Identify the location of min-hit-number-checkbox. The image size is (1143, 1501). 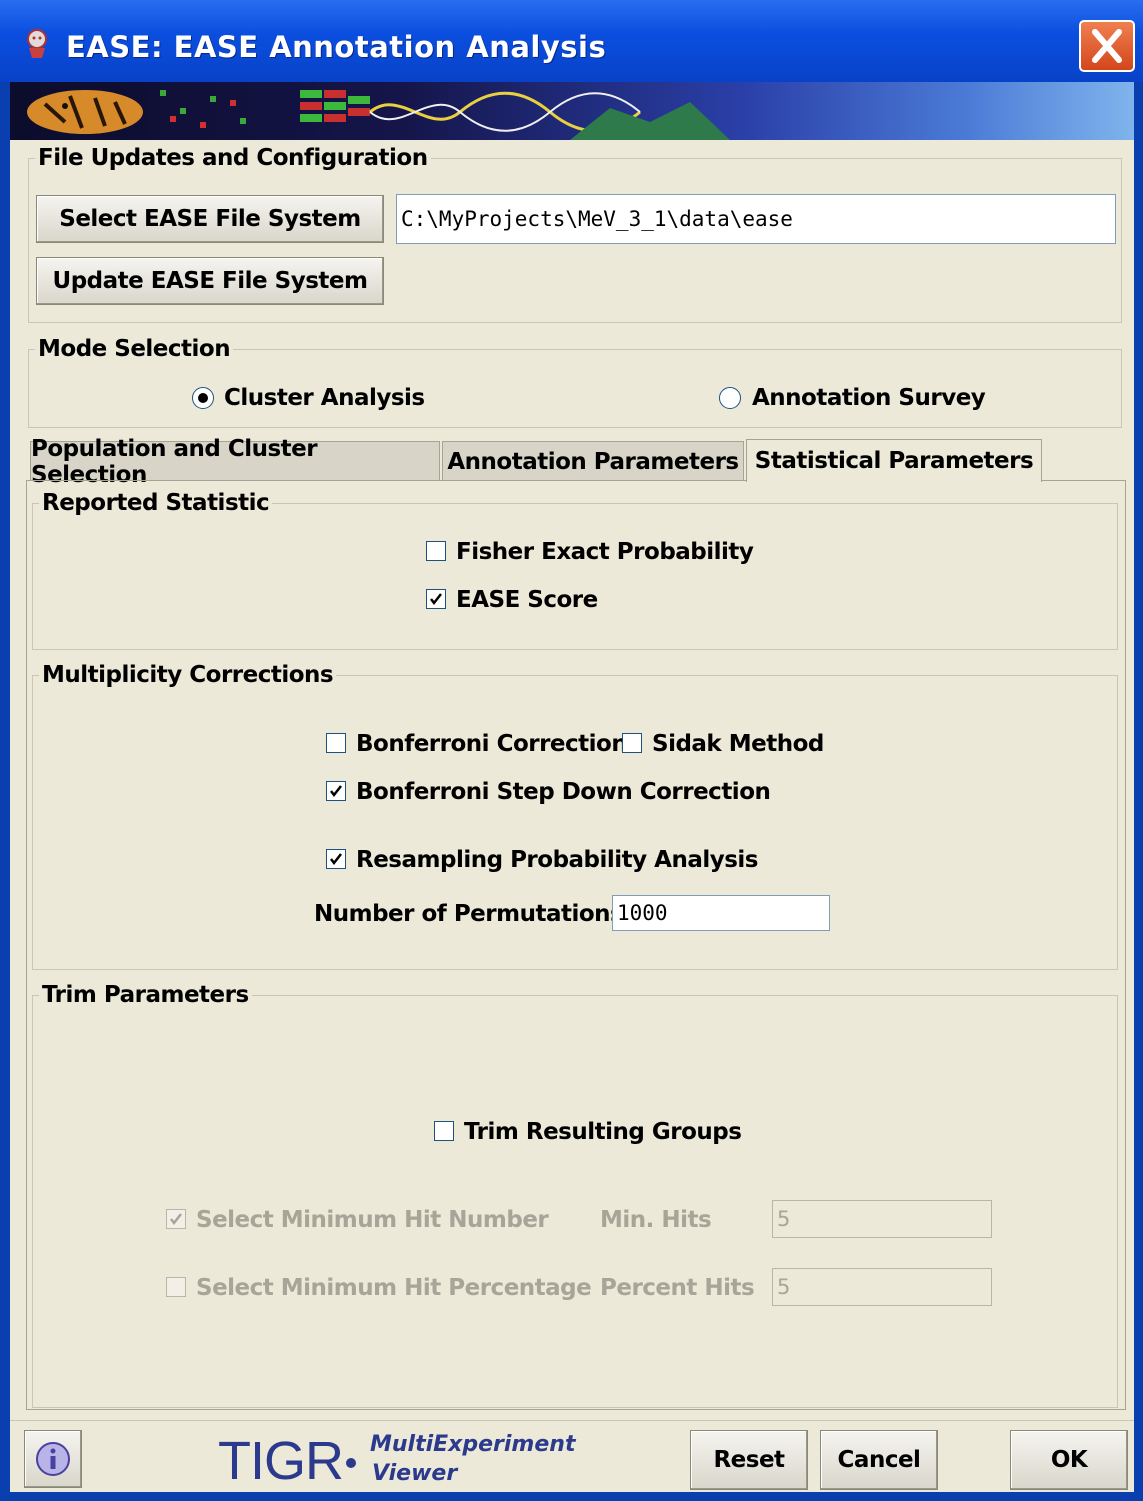
(176, 1219).